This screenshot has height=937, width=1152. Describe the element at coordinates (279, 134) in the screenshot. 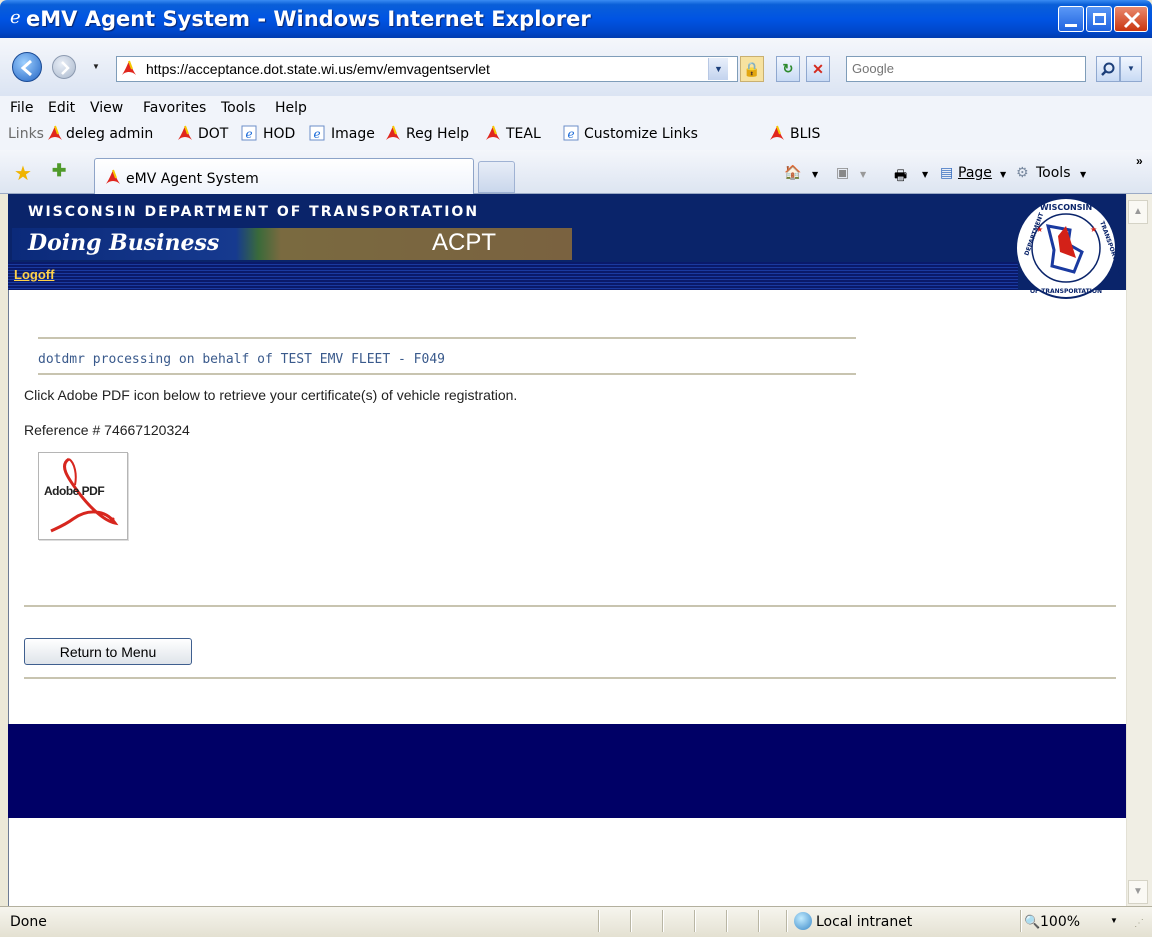

I see `link-hod: HOD` at that location.